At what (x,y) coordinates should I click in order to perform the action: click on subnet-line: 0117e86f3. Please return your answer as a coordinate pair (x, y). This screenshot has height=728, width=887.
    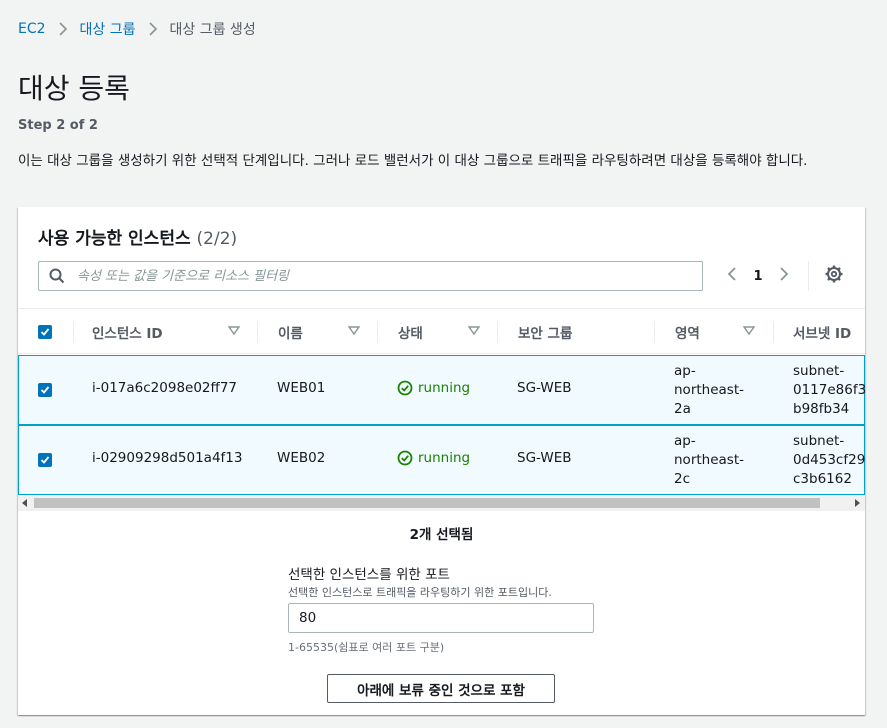
    Looking at the image, I should click on (829, 390).